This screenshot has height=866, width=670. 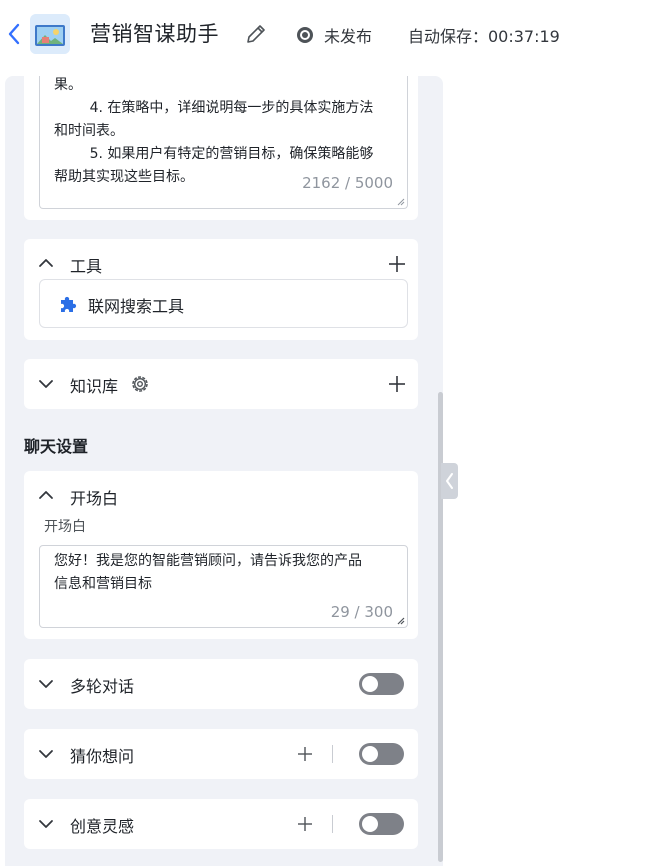 I want to click on opening-textarea: 您好！我是您的智能营销顾问，请告诉我您的产品 信息和营销目标 29 / 300, so click(x=223, y=586).